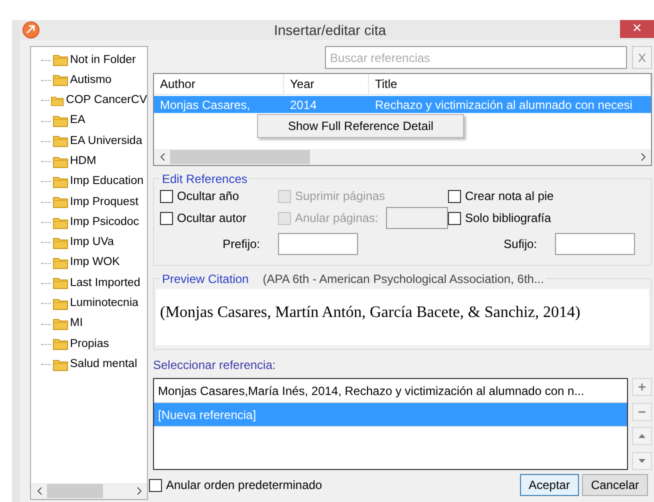 The image size is (654, 502). I want to click on move-down-button, so click(642, 461).